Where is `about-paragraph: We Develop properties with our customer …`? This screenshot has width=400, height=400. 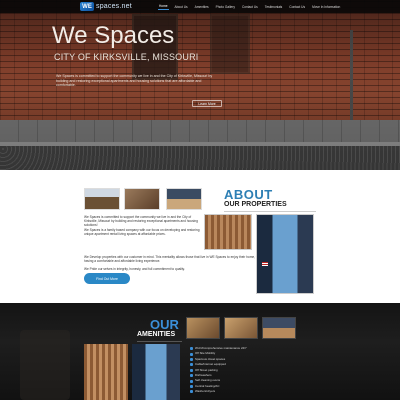 about-paragraph: We Develop properties with our customer … is located at coordinates (174, 259).